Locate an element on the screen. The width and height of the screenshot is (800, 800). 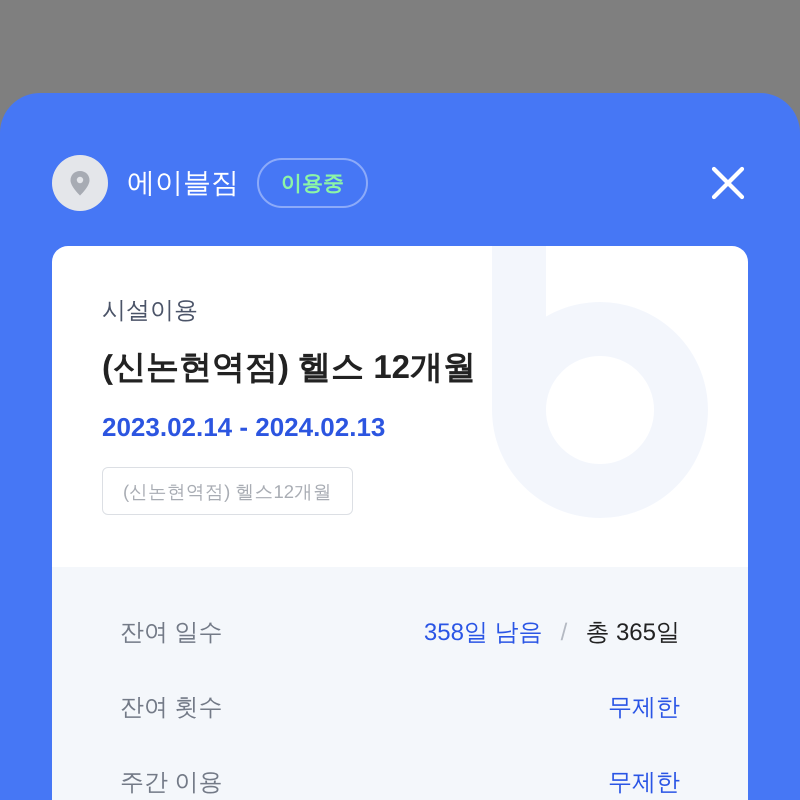
pass-category: 시설이용 is located at coordinates (150, 311).